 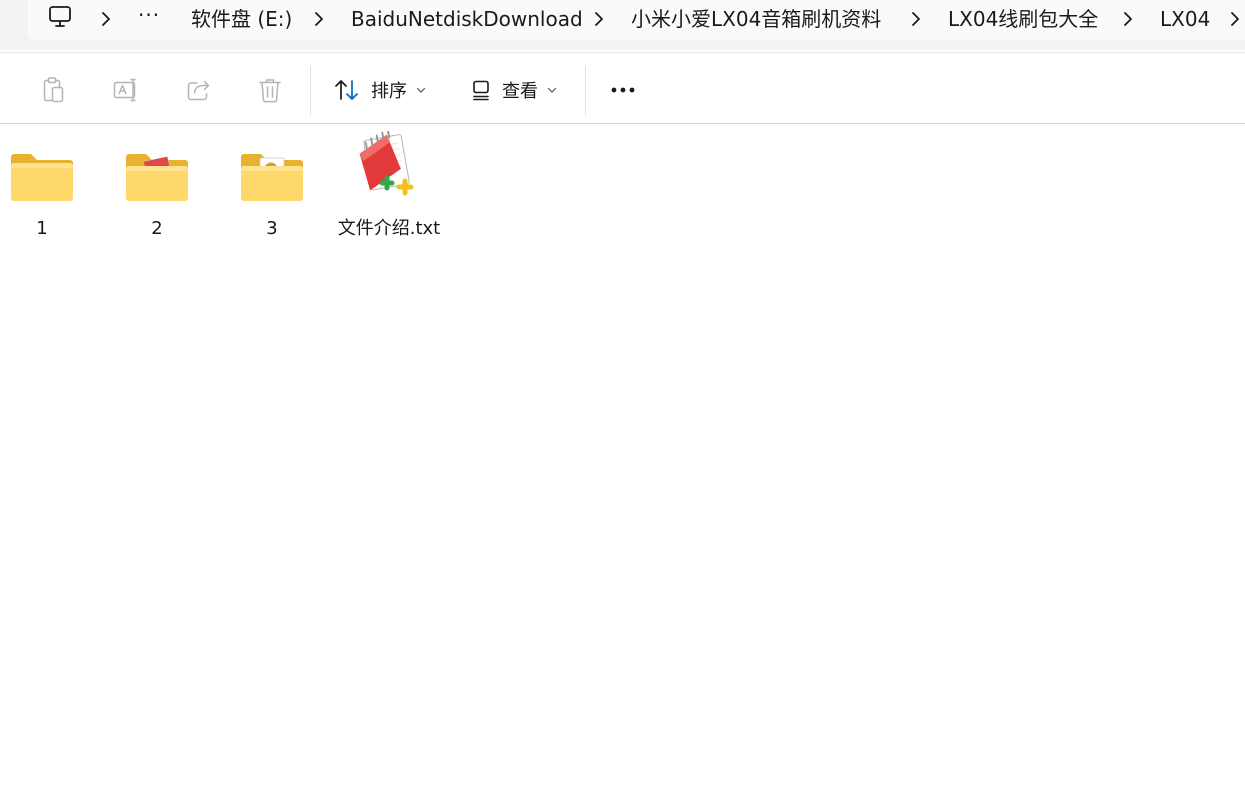 What do you see at coordinates (149, 15) in the screenshot?
I see `breadcrumb-overflow: ···` at bounding box center [149, 15].